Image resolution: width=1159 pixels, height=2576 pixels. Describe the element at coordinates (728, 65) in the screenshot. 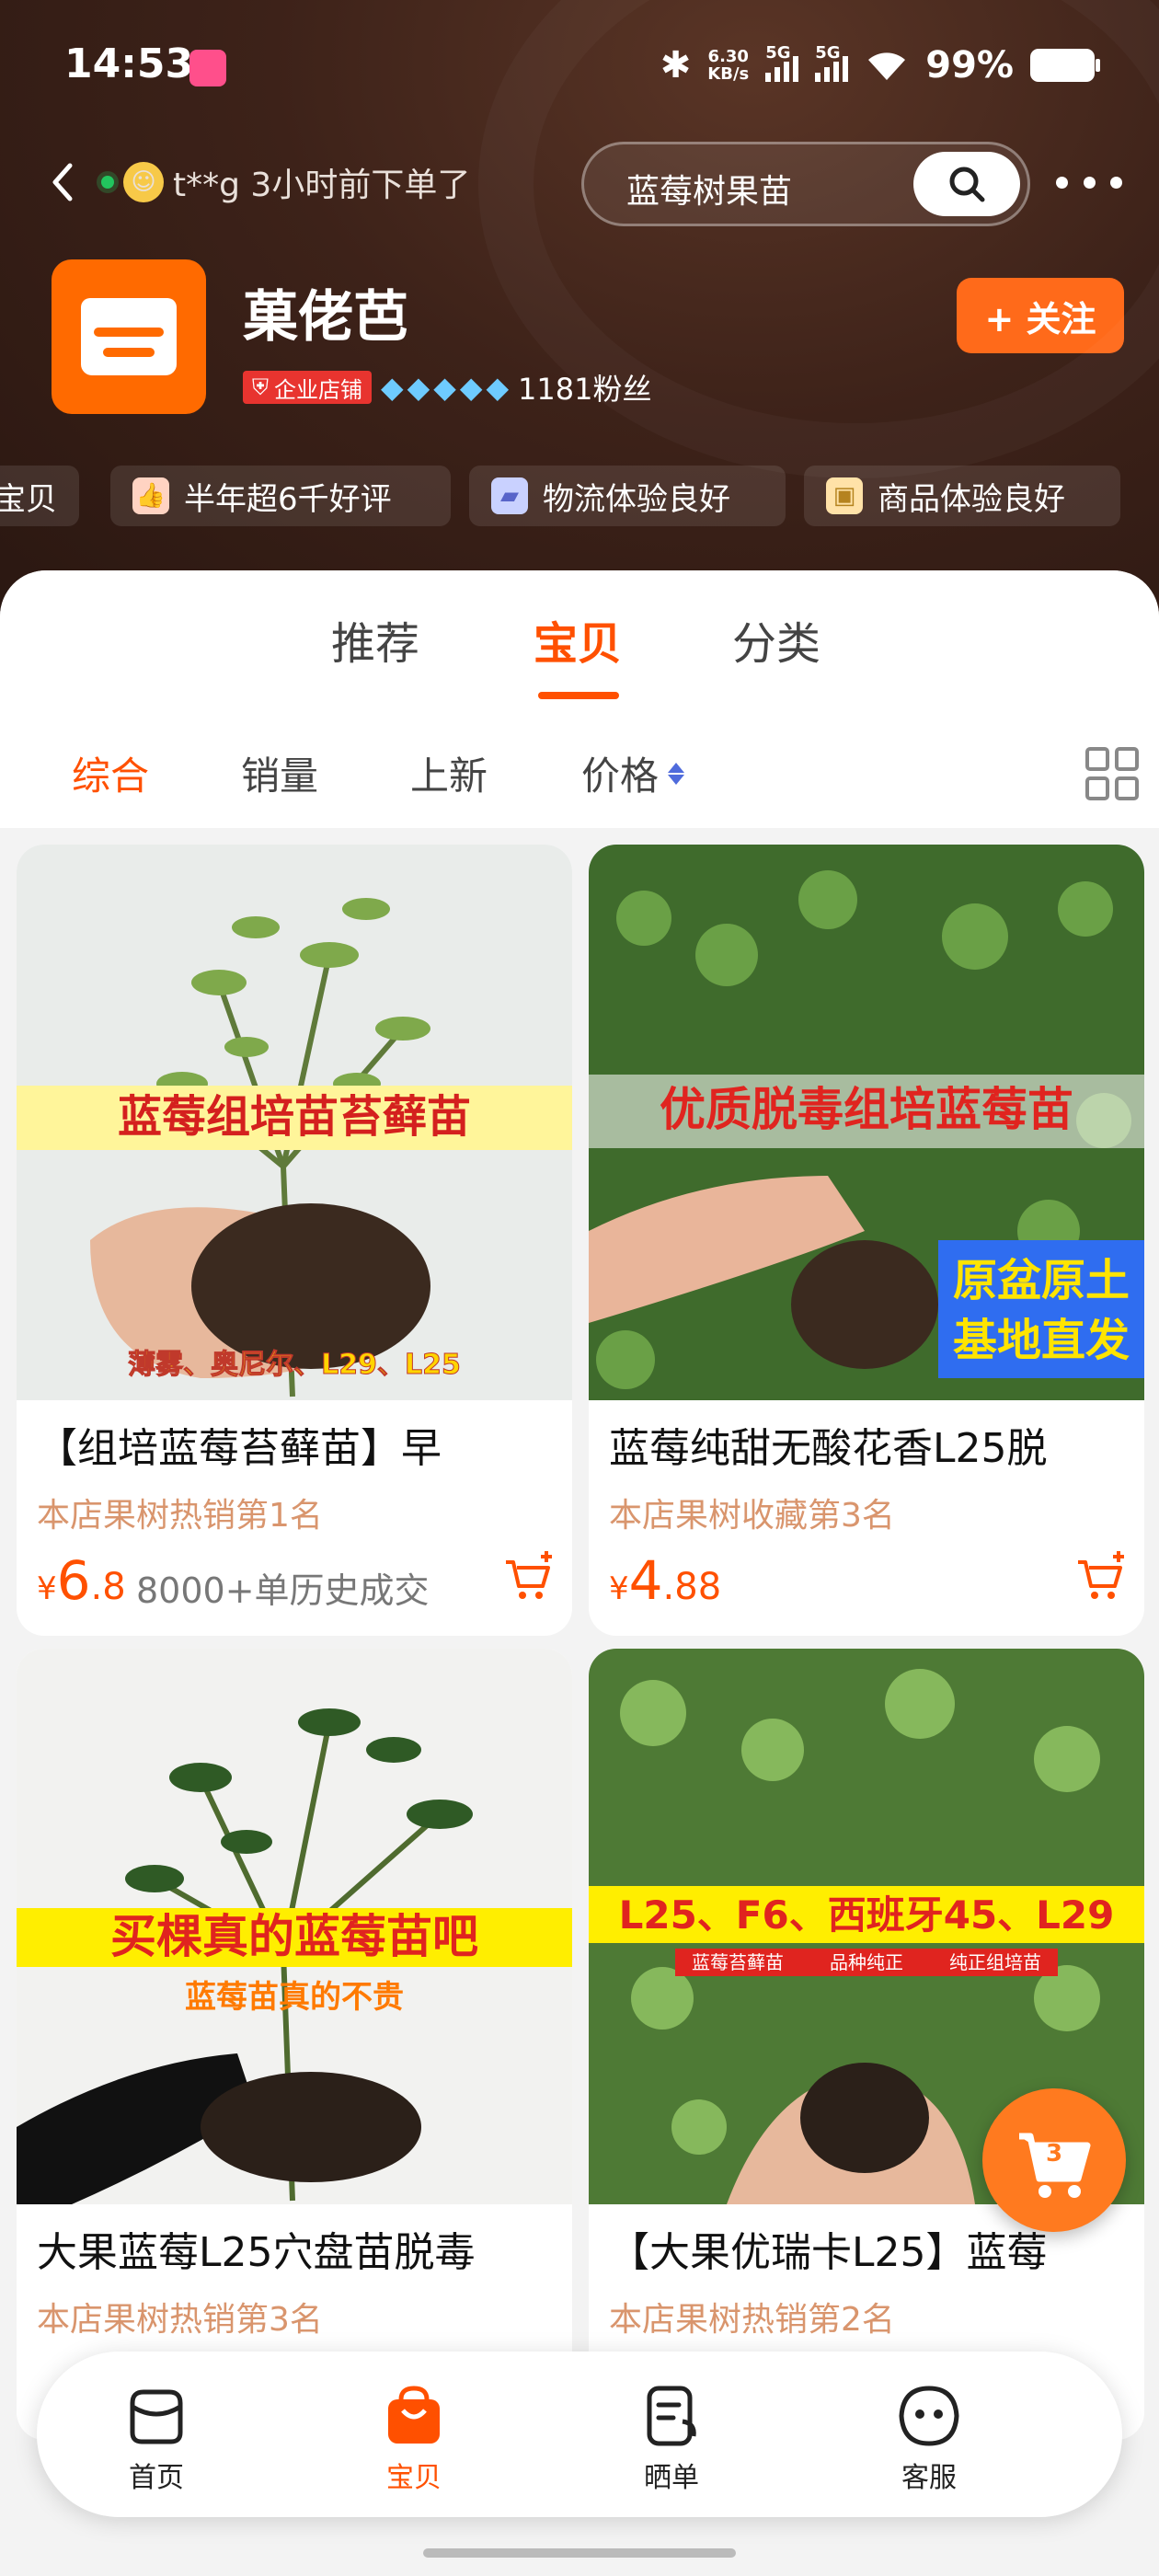

I see `network-speed: 6.30 KB/s` at that location.